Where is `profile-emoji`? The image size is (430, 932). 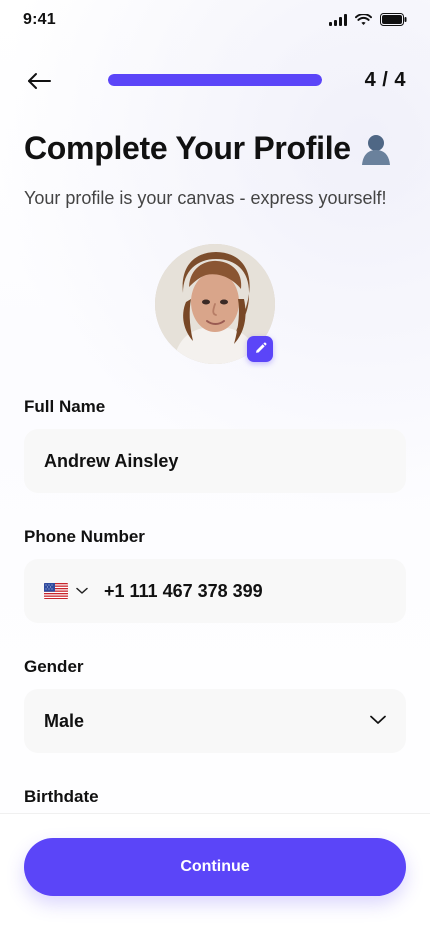 profile-emoji is located at coordinates (376, 149).